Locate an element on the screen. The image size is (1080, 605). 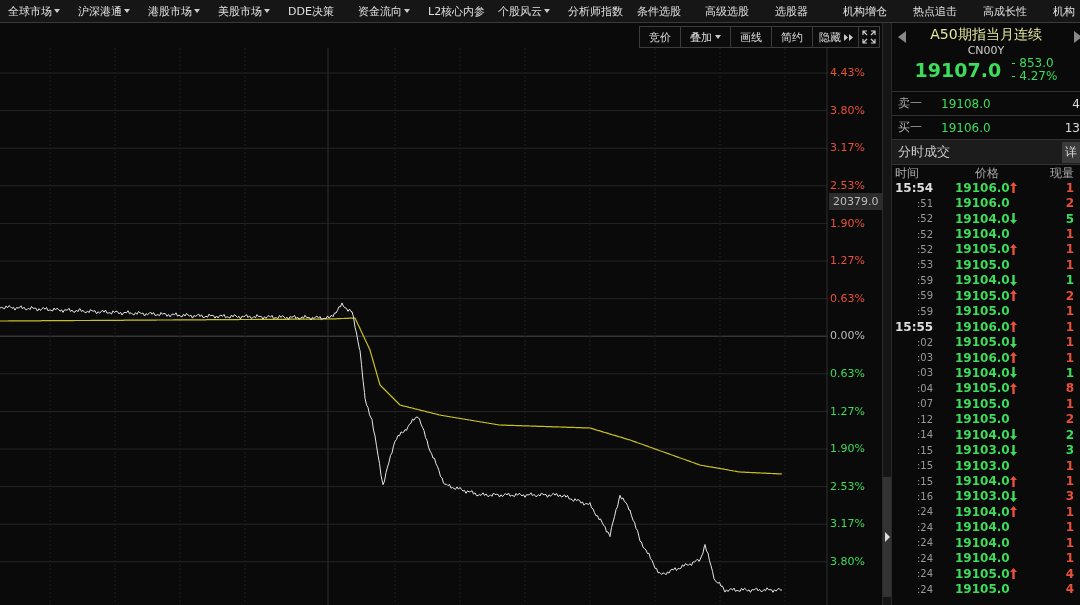
toolbar-button: 隐藏 is located at coordinates (835, 37).